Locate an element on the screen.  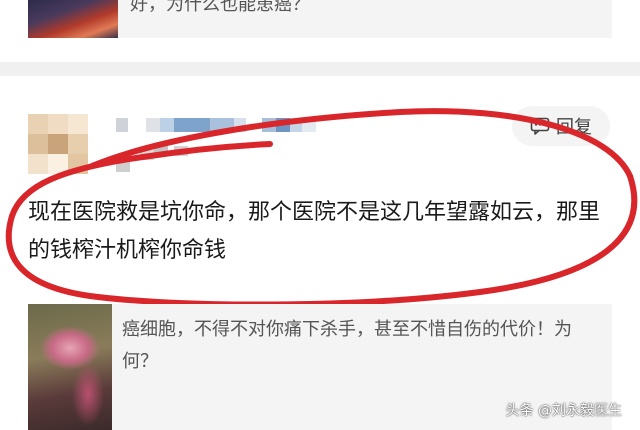
previous-article-section: 好，为什么也能患癌？ is located at coordinates (320, 31).